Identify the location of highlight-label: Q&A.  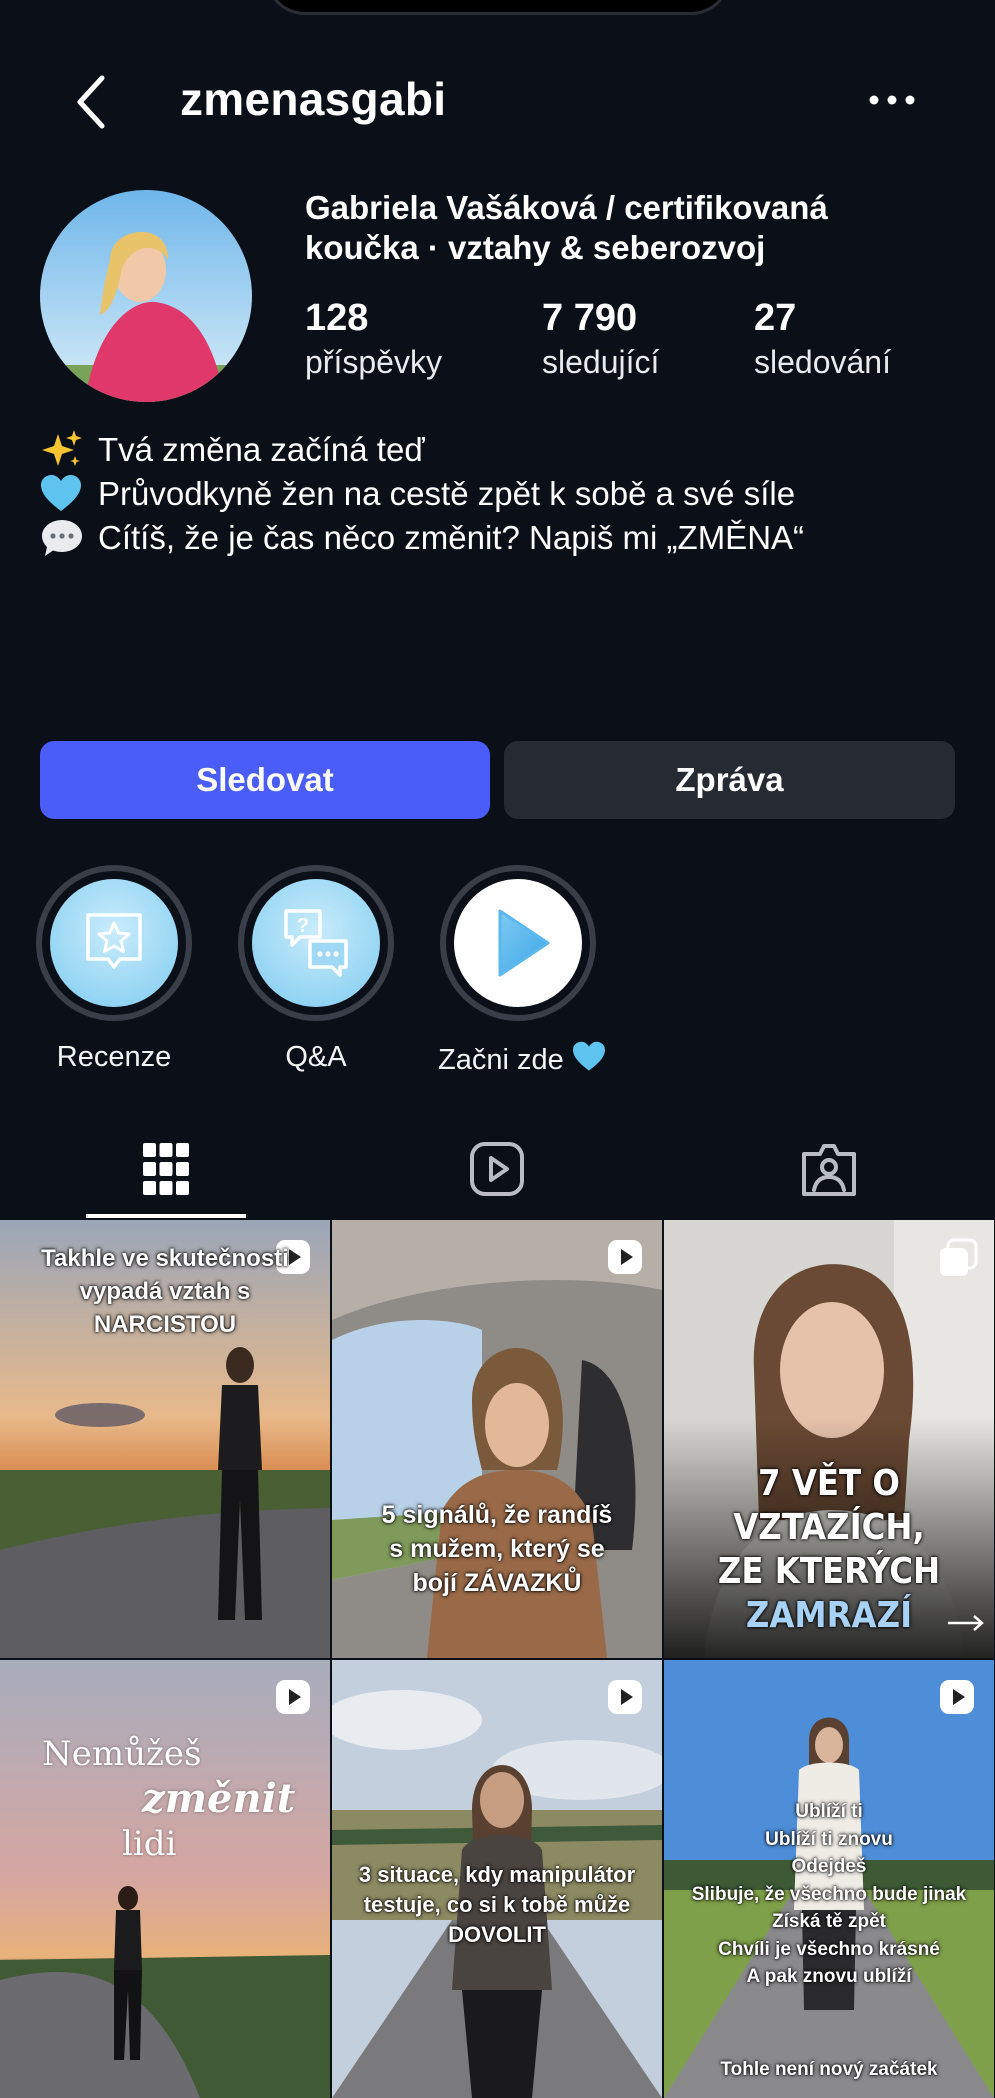
(316, 1057).